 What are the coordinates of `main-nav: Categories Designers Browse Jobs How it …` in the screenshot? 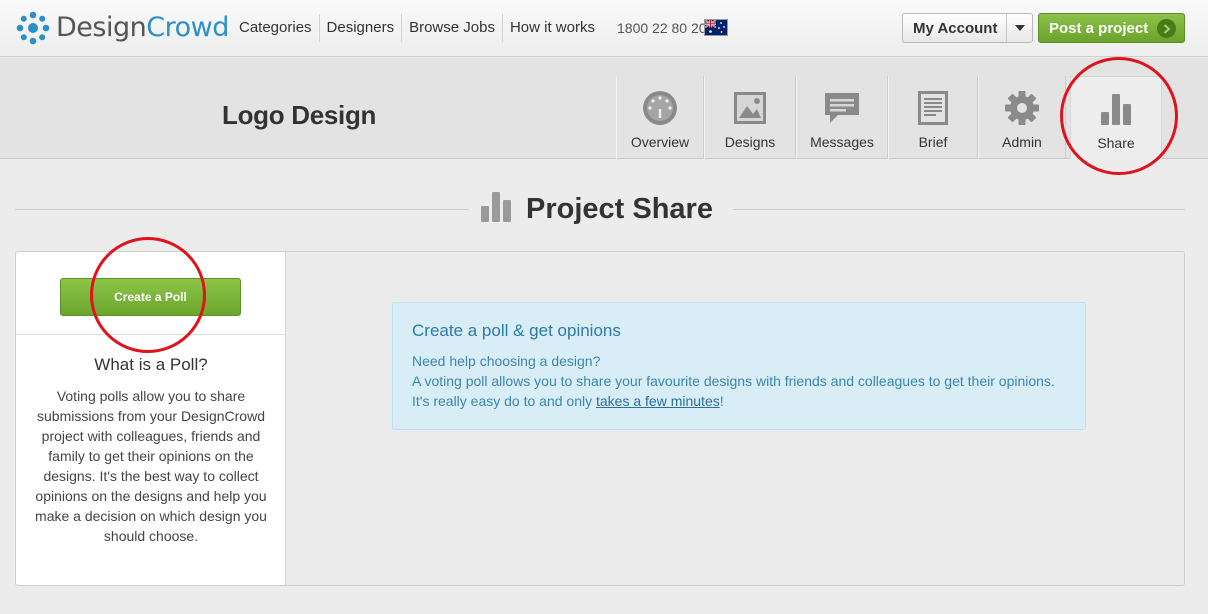 It's located at (417, 28).